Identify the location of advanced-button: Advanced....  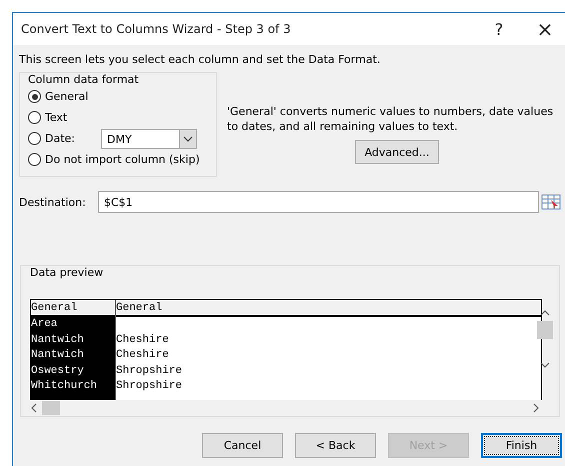
(397, 152).